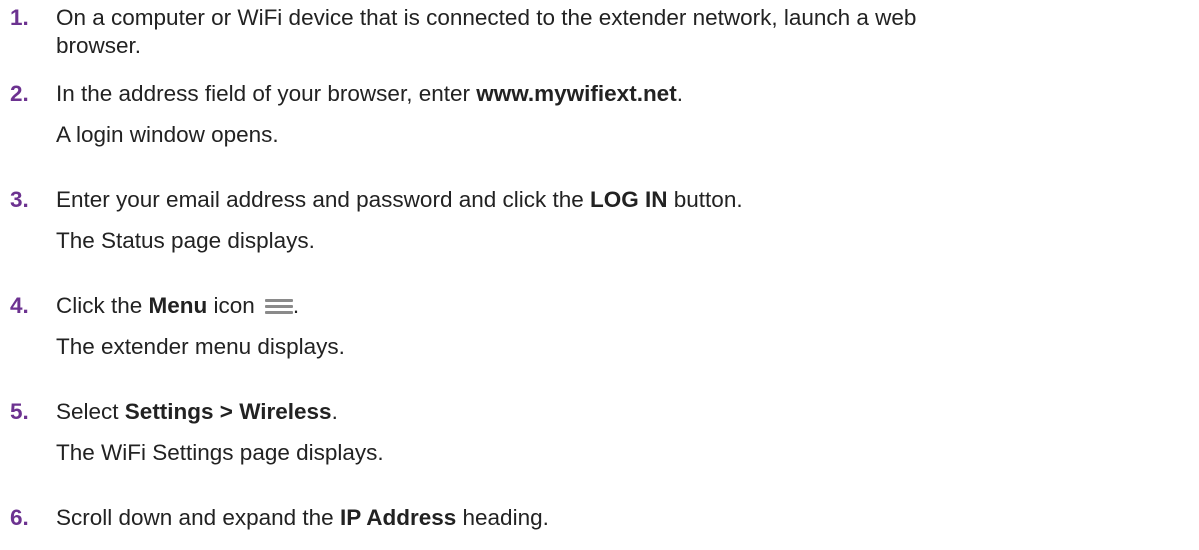  What do you see at coordinates (178, 305) in the screenshot?
I see `menu-name-text: Menu` at bounding box center [178, 305].